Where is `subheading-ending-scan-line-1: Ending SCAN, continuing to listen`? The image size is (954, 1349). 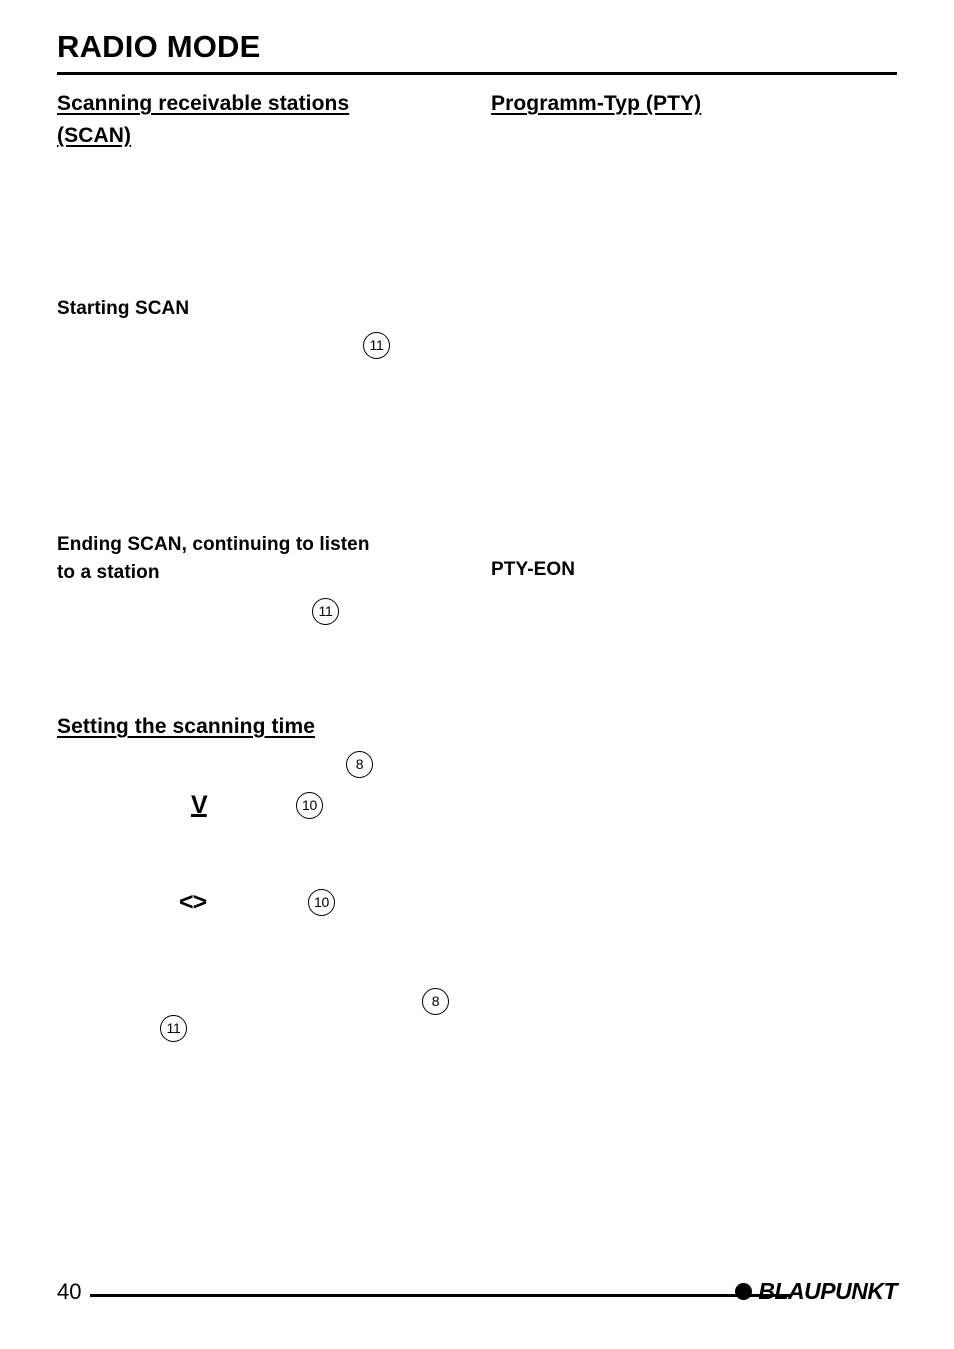
subheading-ending-scan-line-1: Ending SCAN, continuing to listen is located at coordinates (213, 544).